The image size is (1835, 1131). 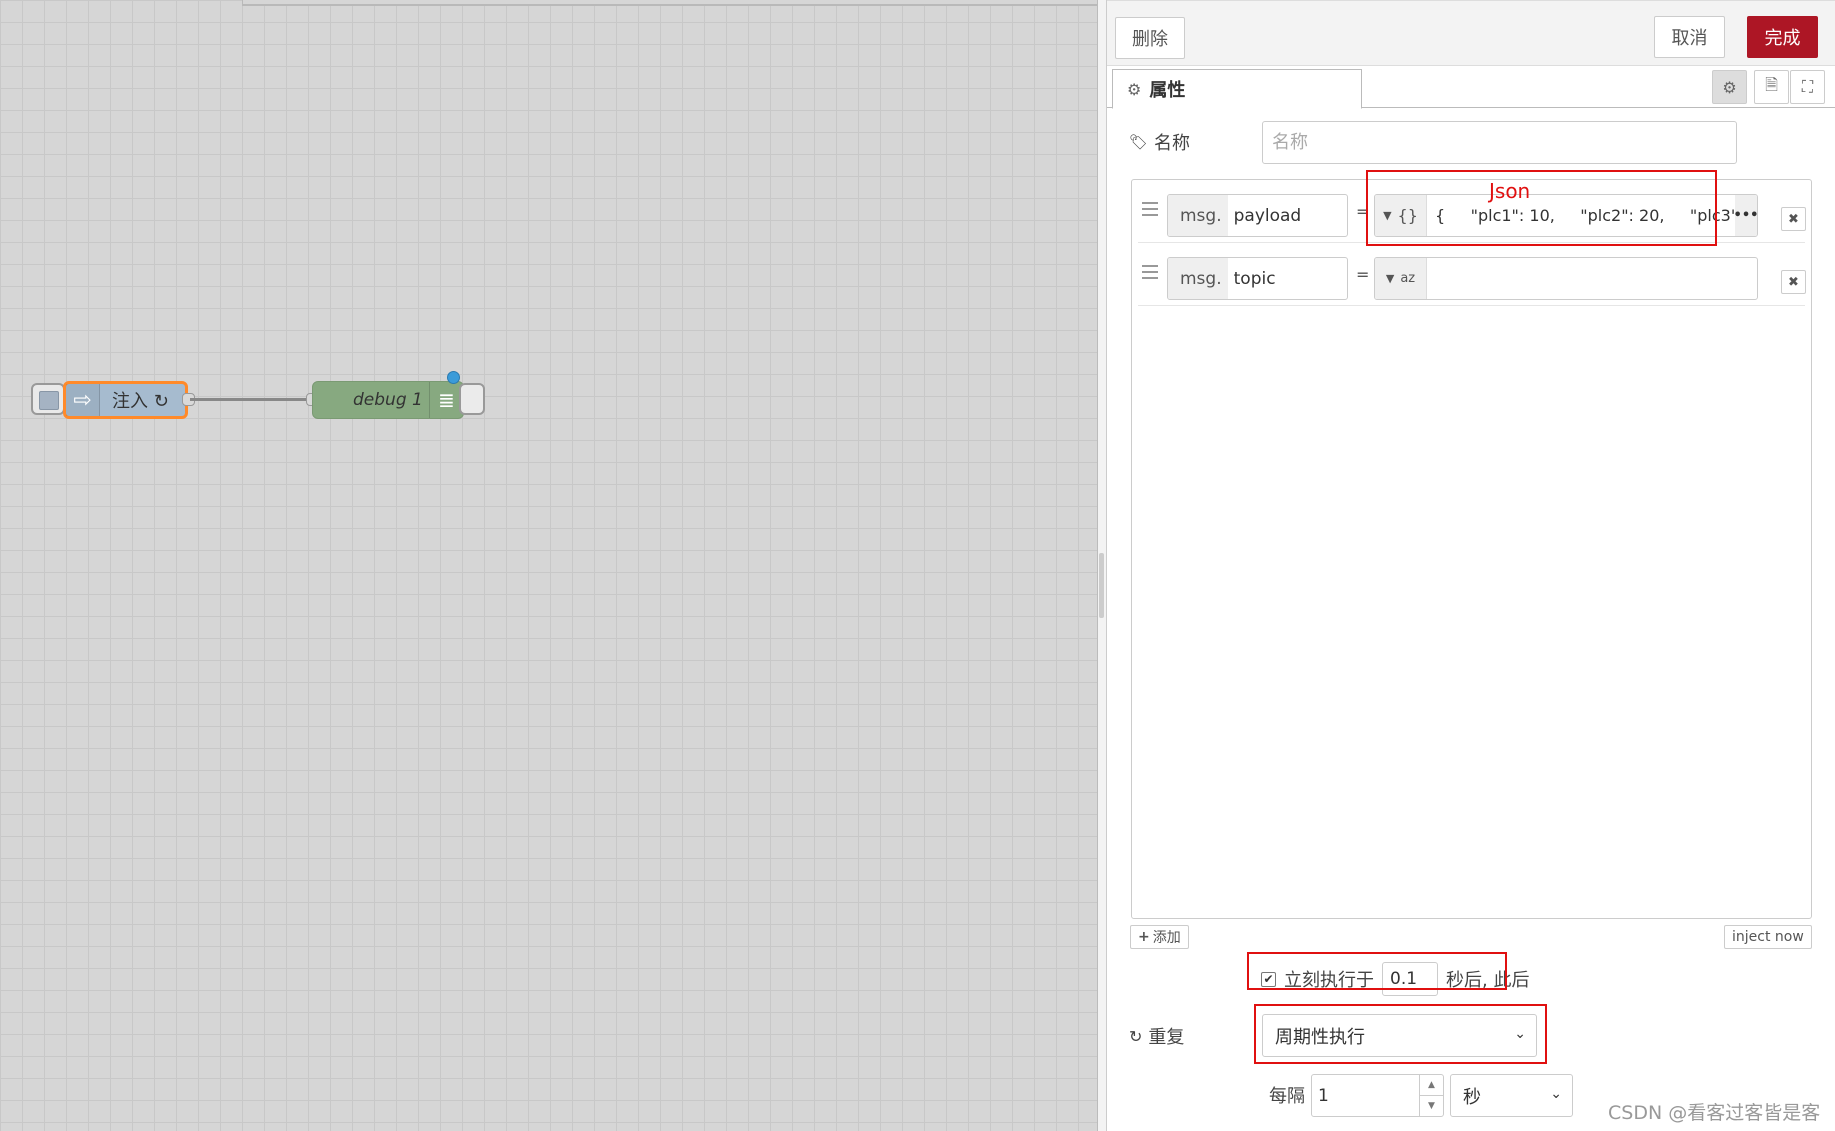 I want to click on string-type-select: ▼ az, so click(x=1401, y=278).